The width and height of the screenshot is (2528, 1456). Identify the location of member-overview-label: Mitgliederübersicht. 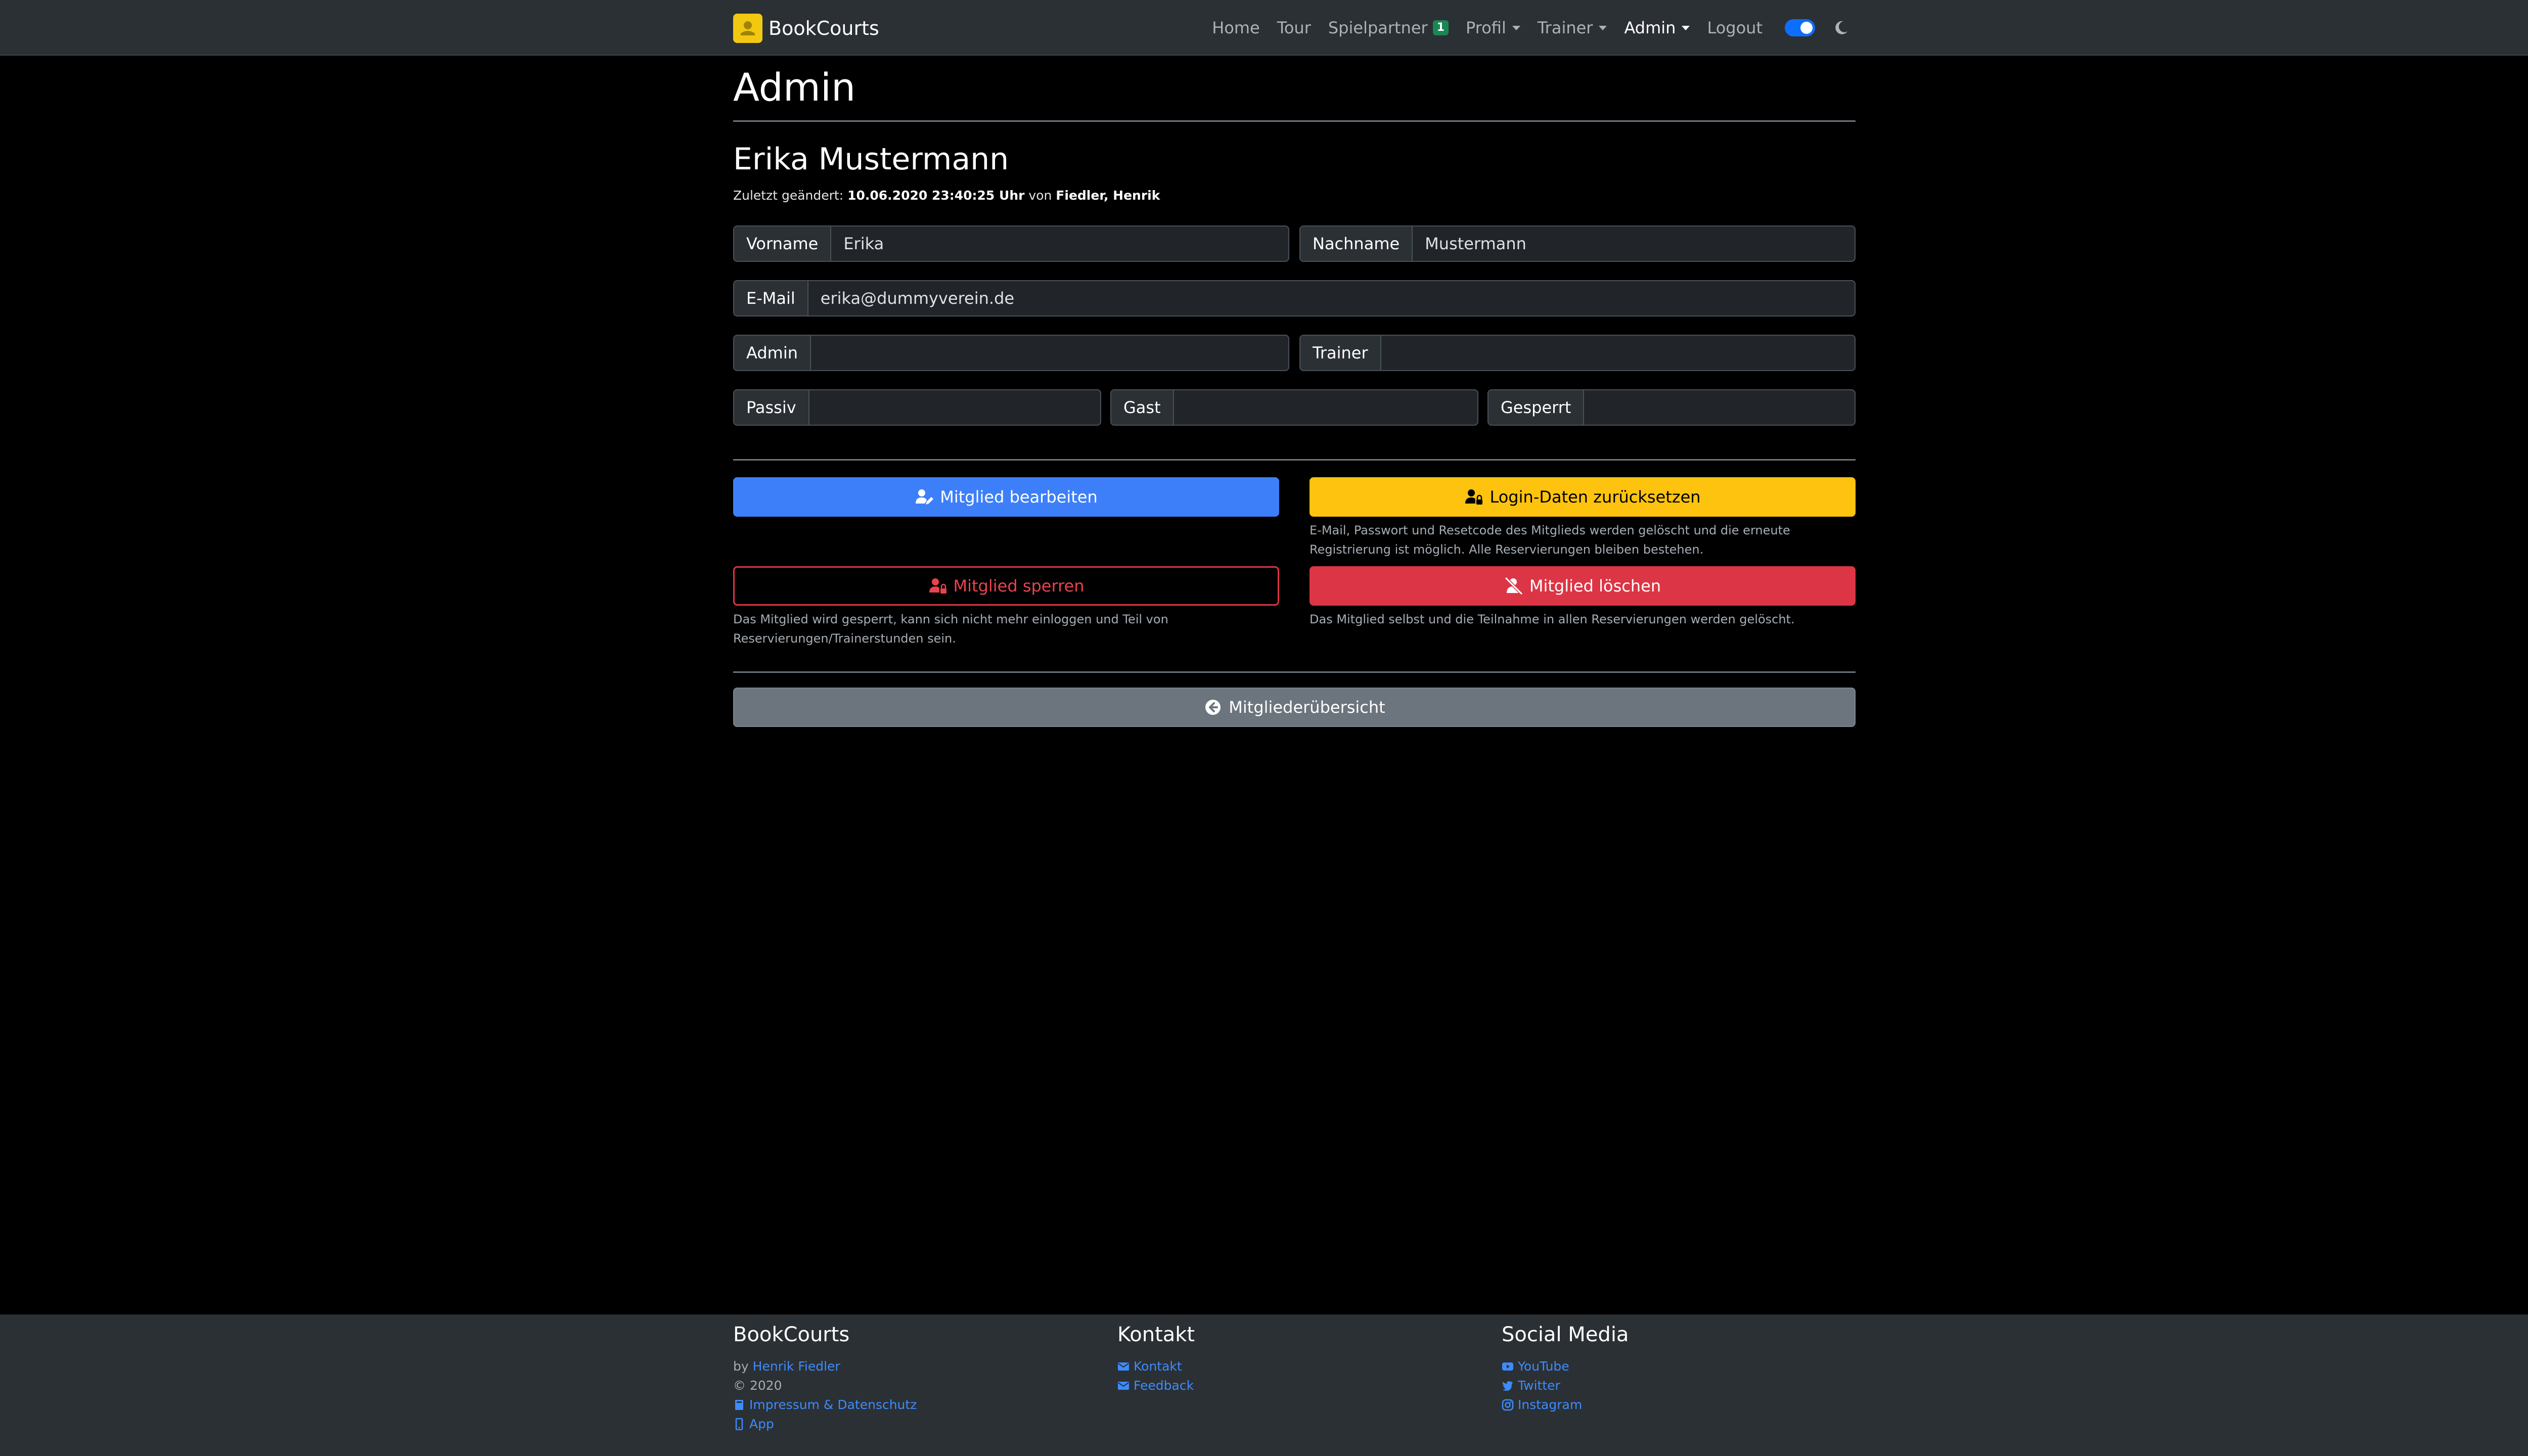
(1307, 707).